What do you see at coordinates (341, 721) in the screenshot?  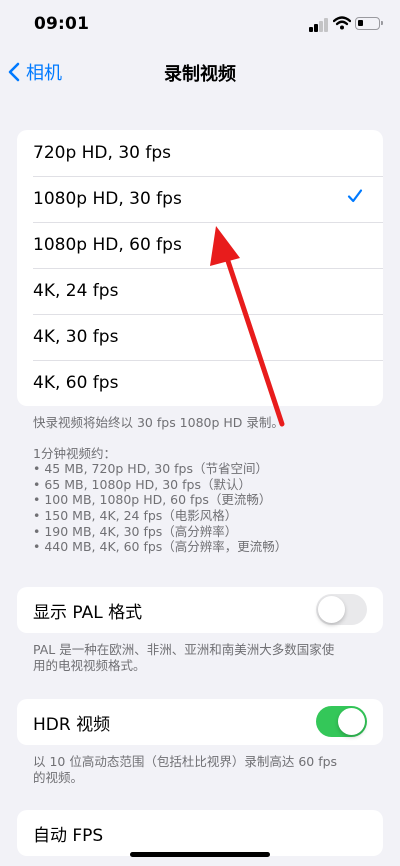 I see `hdr-video-toggle` at bounding box center [341, 721].